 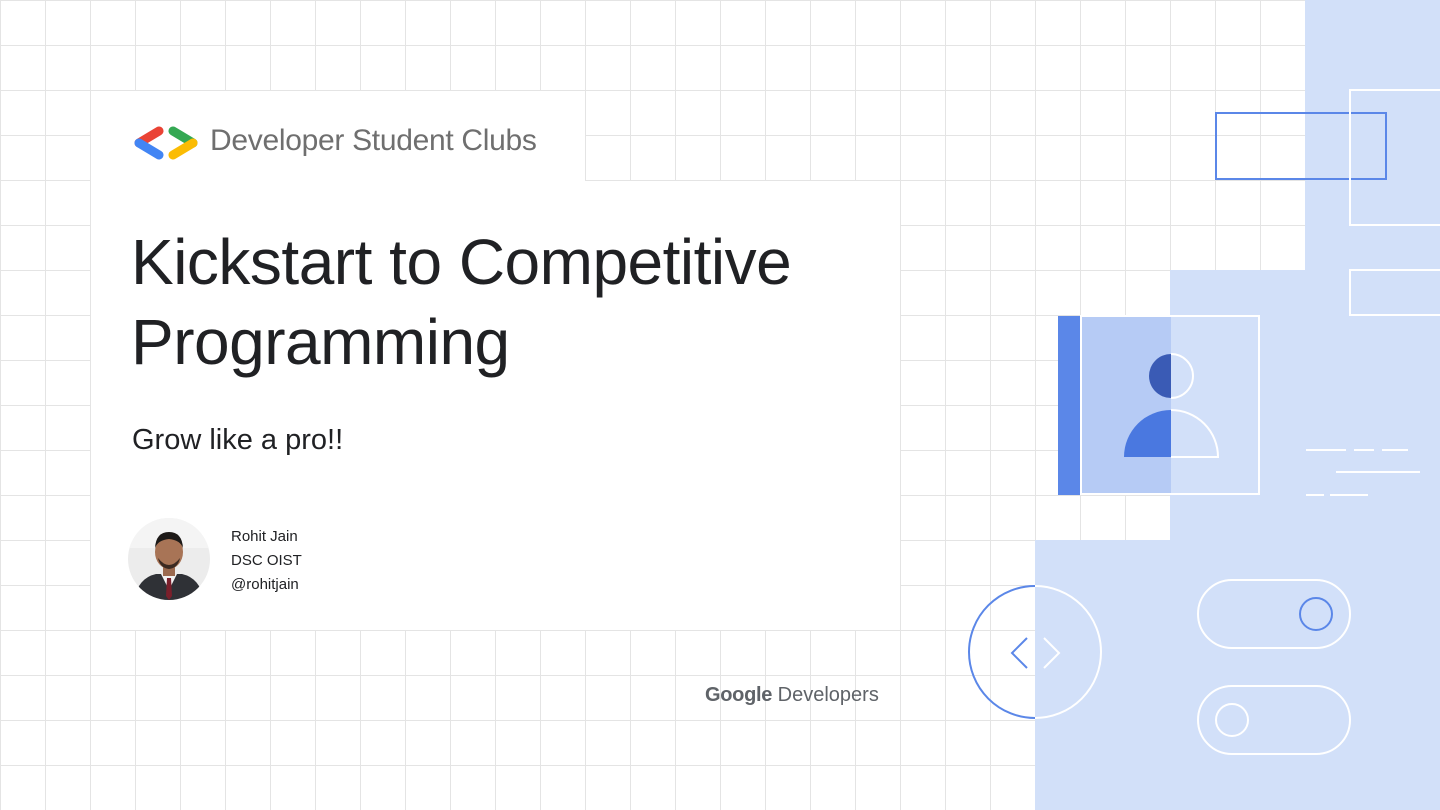 What do you see at coordinates (1019, 653) in the screenshot?
I see `chevron-left-icon` at bounding box center [1019, 653].